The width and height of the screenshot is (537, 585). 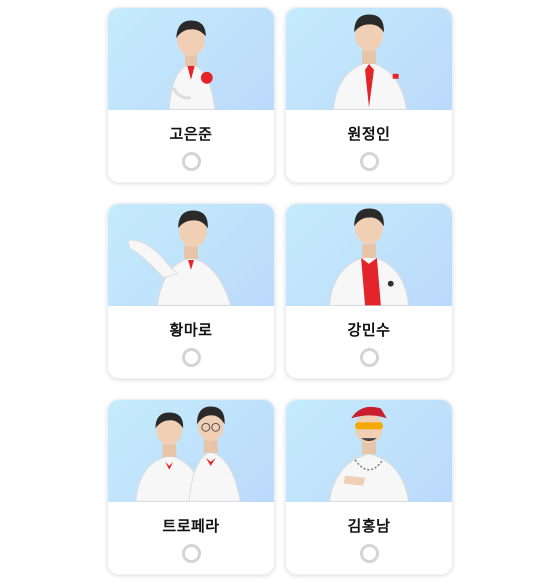 What do you see at coordinates (369, 526) in the screenshot?
I see `candidate-name: 김홍남` at bounding box center [369, 526].